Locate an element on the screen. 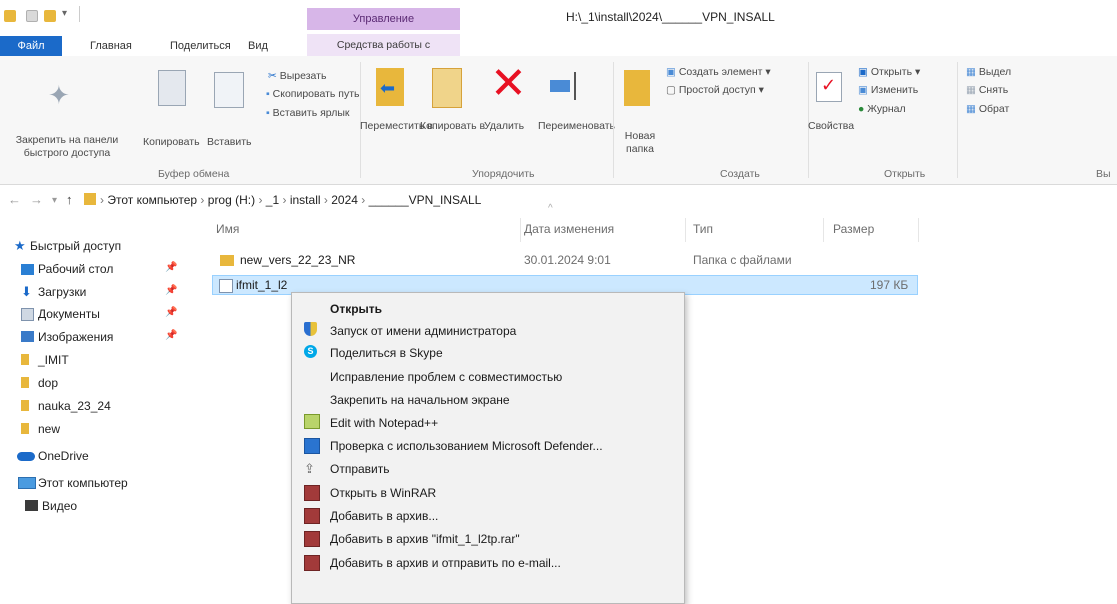 The height and width of the screenshot is (604, 1117). copy-path-button: ▪ Скопировать путь is located at coordinates (313, 94).